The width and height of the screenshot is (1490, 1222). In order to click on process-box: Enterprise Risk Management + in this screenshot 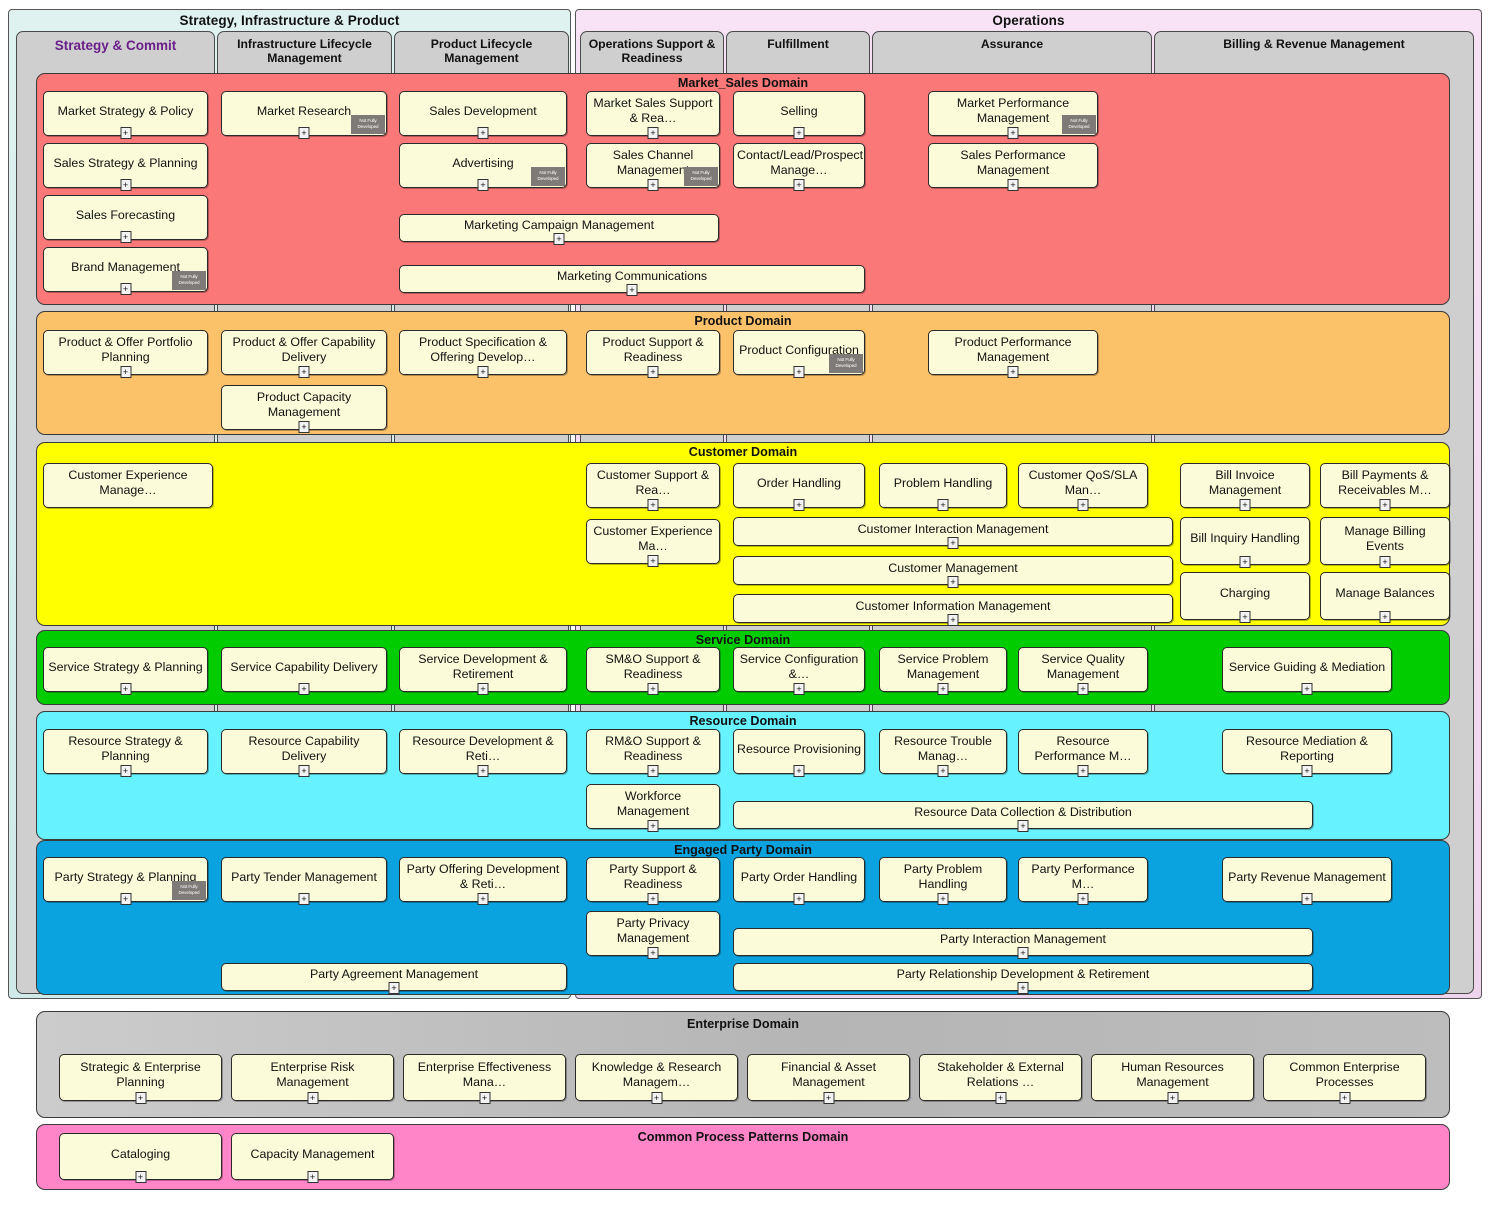, I will do `click(312, 1079)`.